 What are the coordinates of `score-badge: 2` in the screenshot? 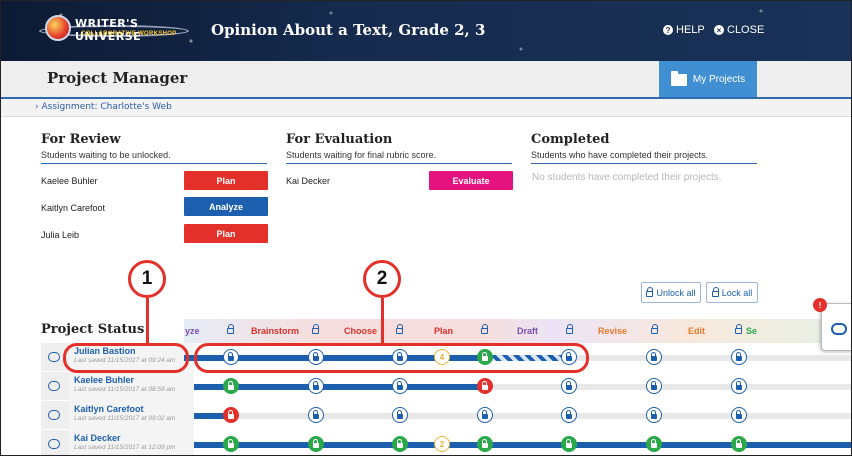 It's located at (442, 444).